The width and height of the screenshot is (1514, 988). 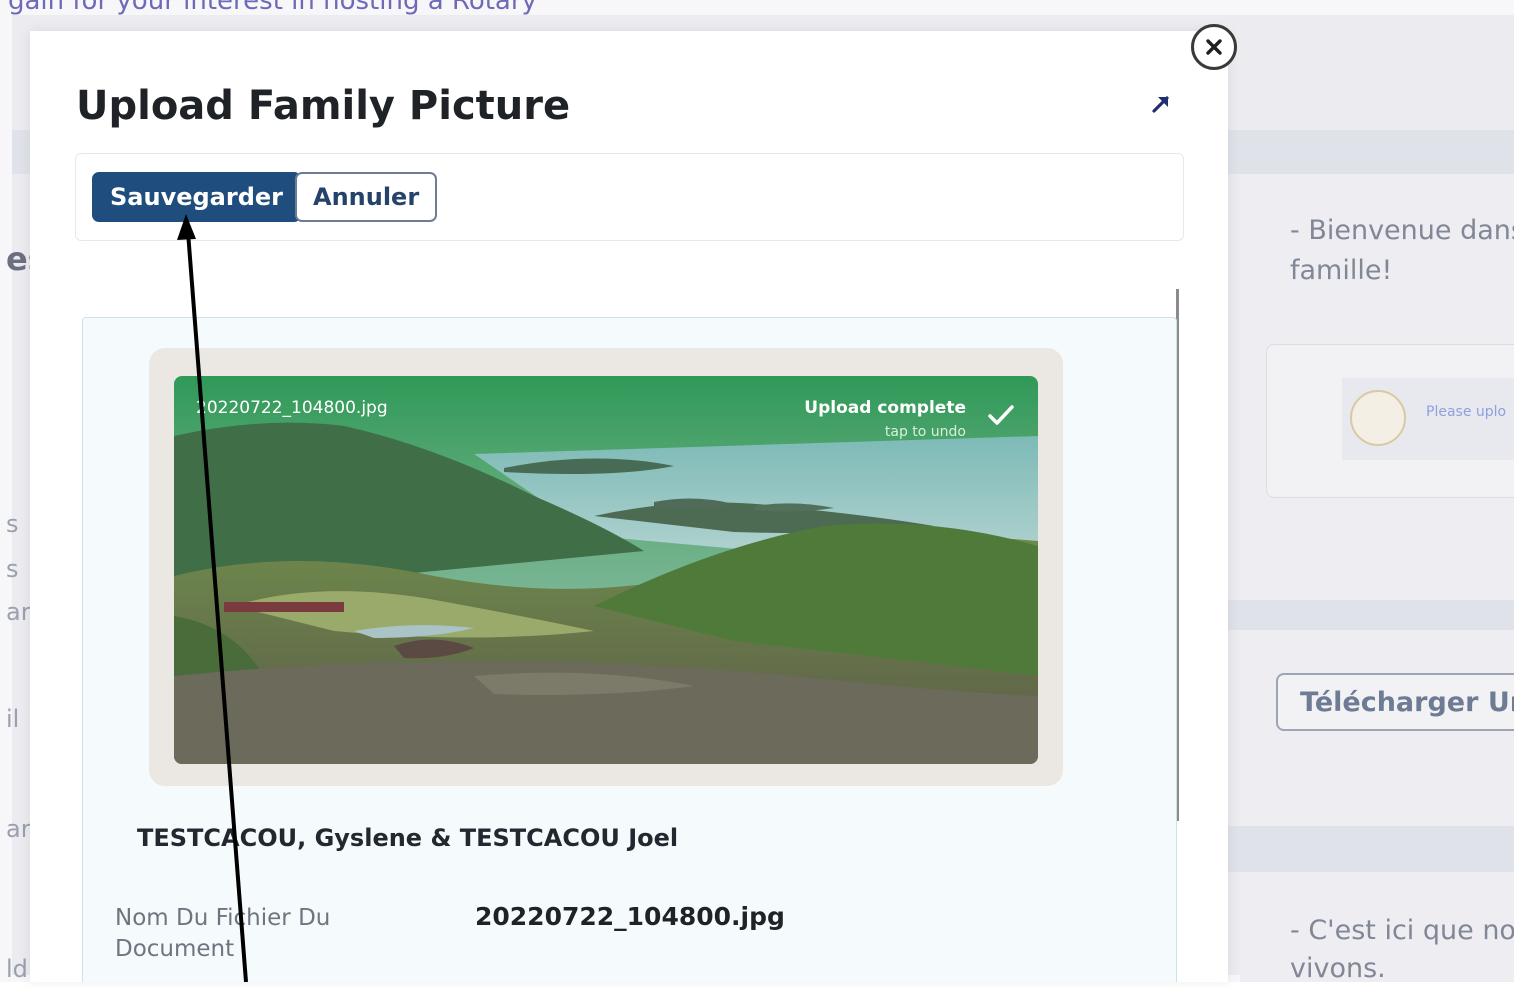 I want to click on background-living-text: - C'est ici que nou, so click(x=1402, y=930).